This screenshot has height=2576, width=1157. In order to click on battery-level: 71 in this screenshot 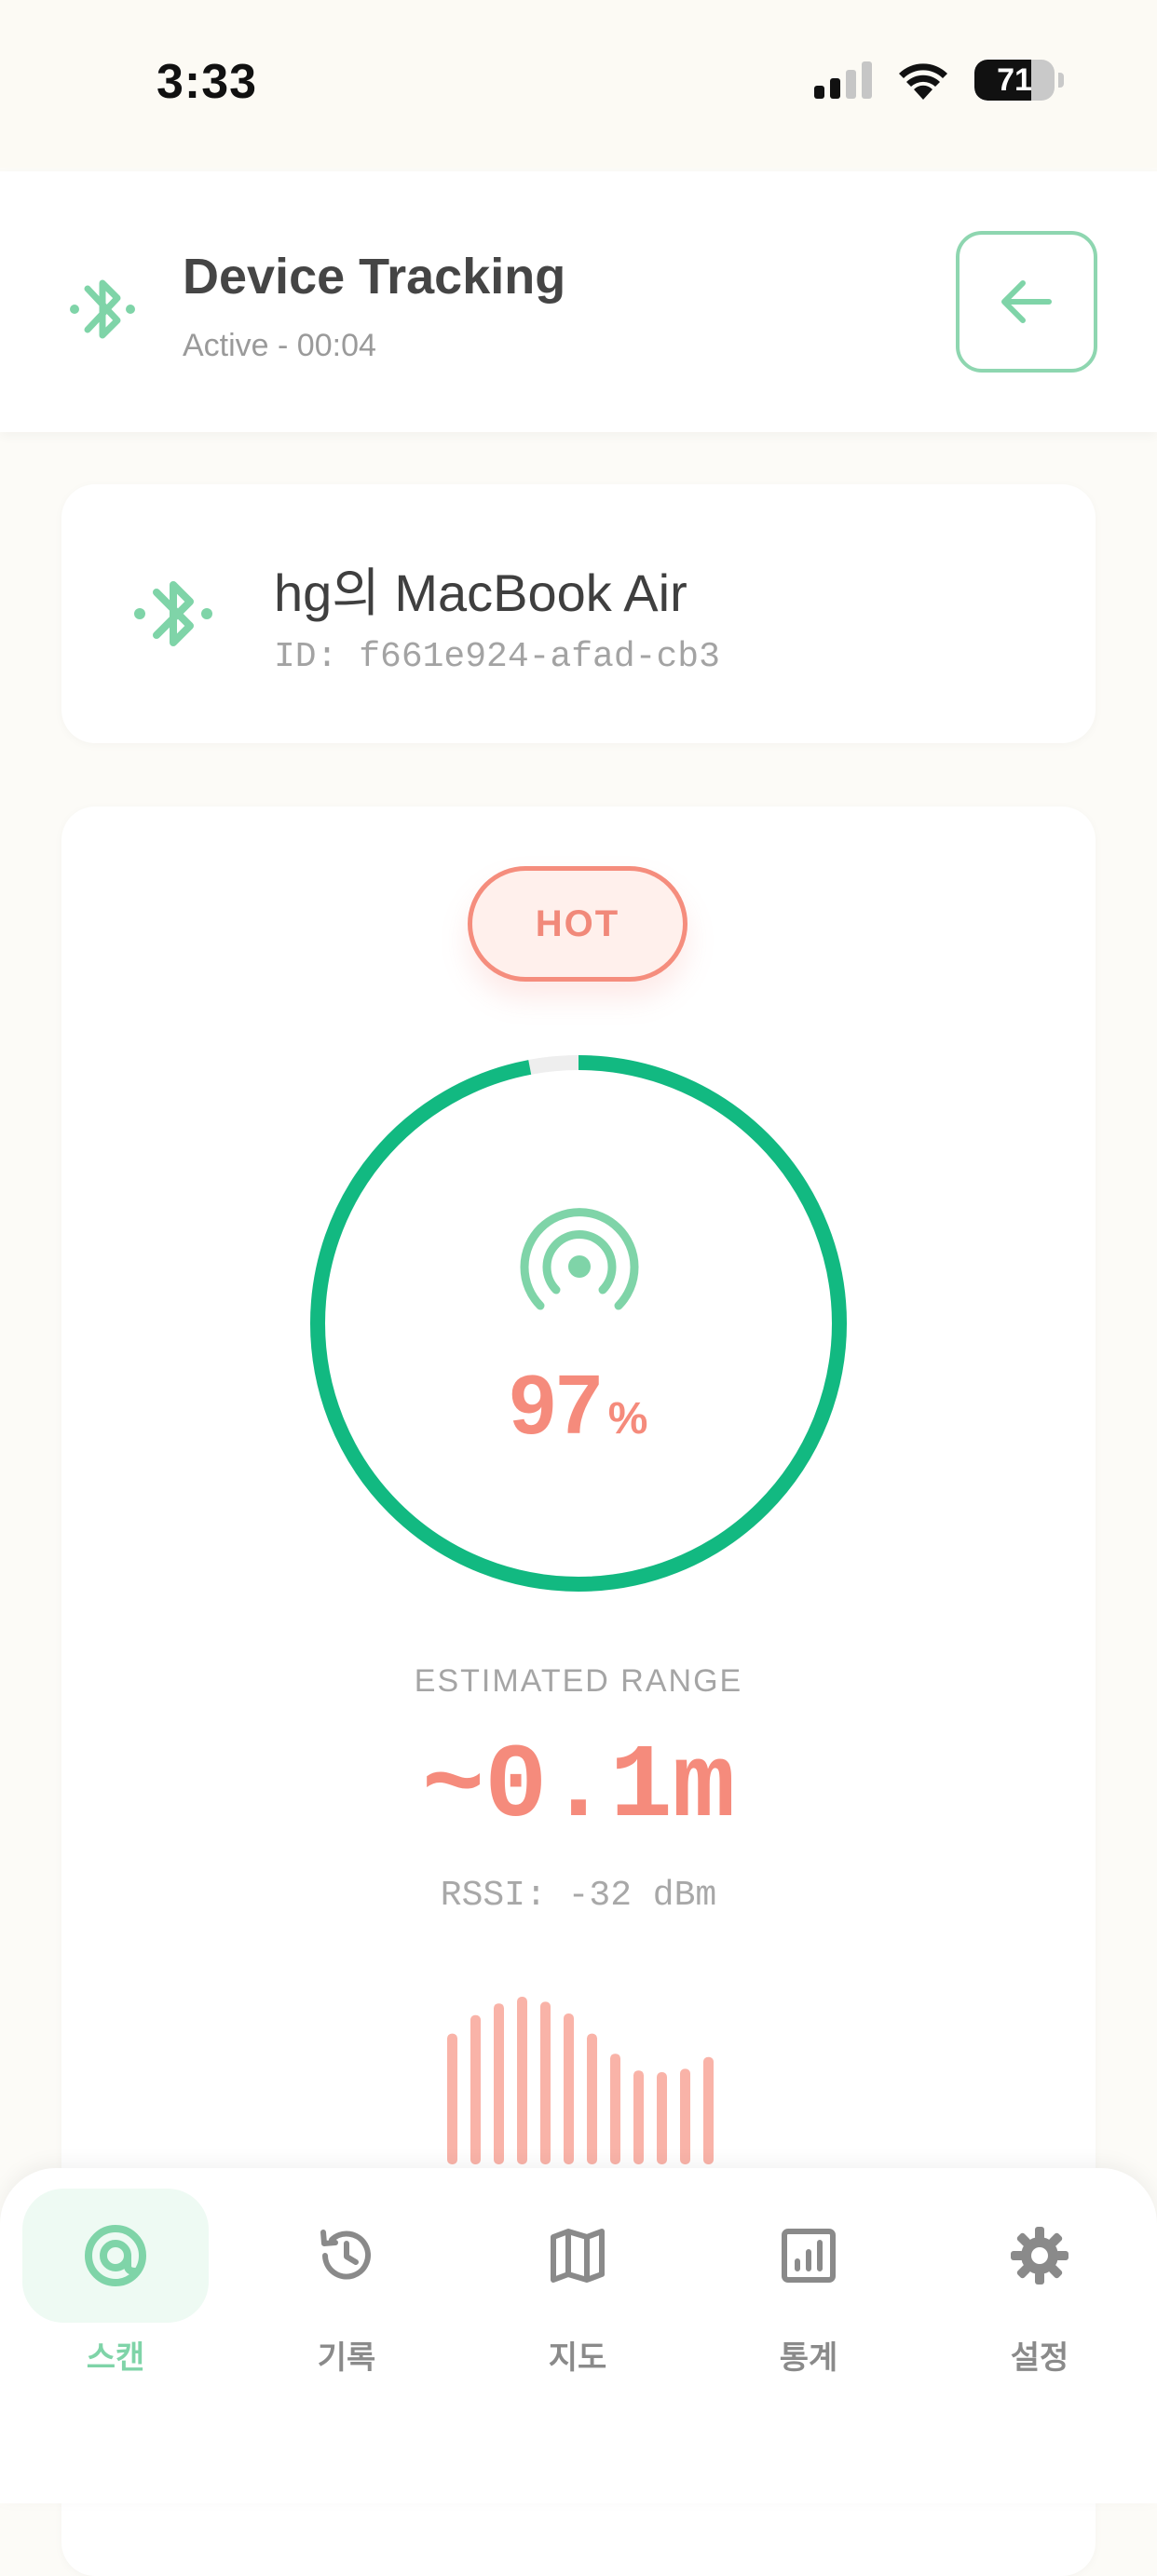, I will do `click(1014, 79)`.